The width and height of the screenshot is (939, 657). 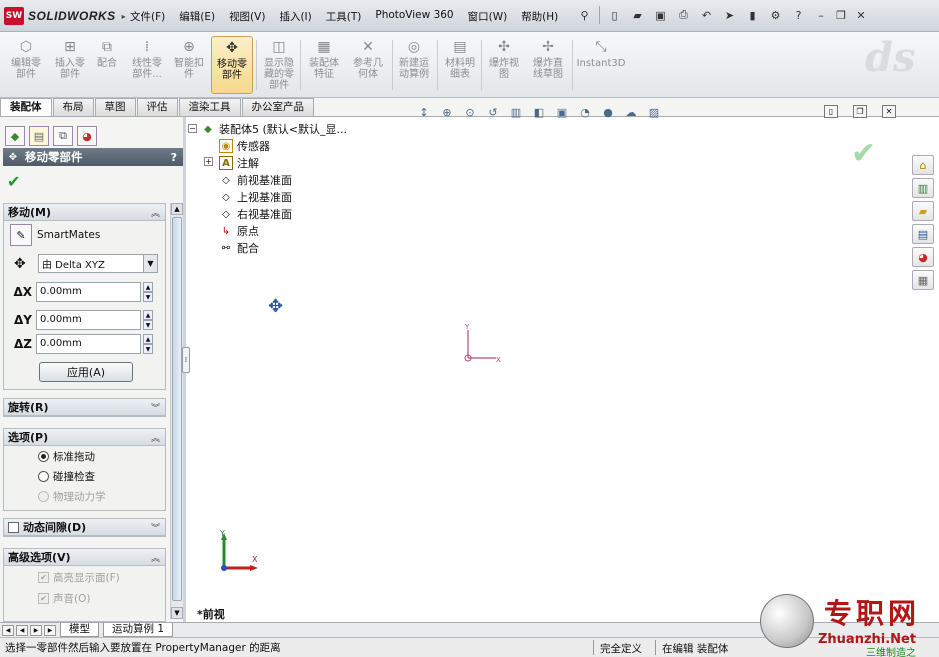 What do you see at coordinates (654, 112) in the screenshot?
I see `view-settings-icon: ▨` at bounding box center [654, 112].